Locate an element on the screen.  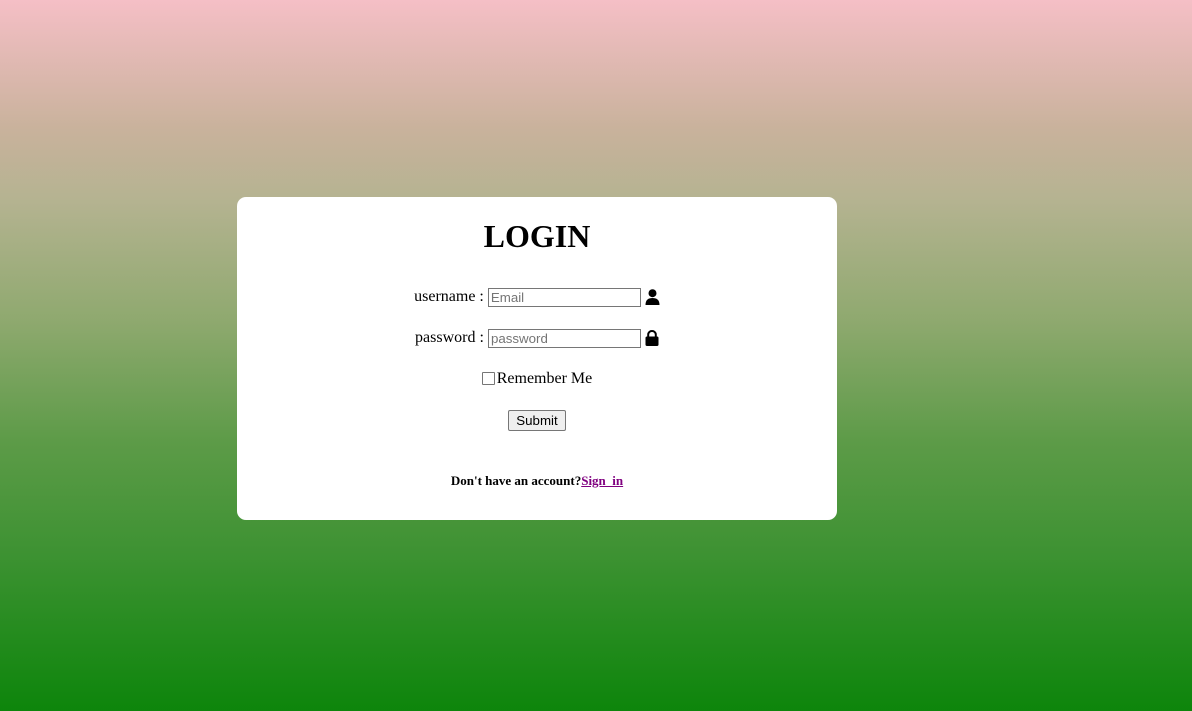
lock-icon is located at coordinates (652, 338).